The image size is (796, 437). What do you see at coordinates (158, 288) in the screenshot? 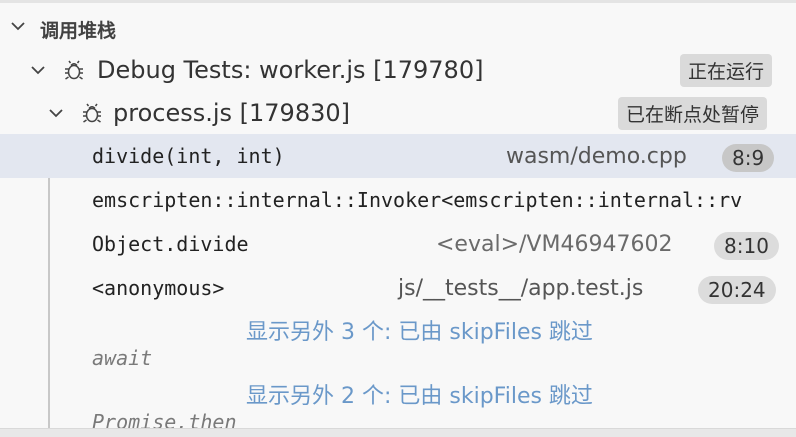
I see `frame-function-name: <anonymous>` at bounding box center [158, 288].